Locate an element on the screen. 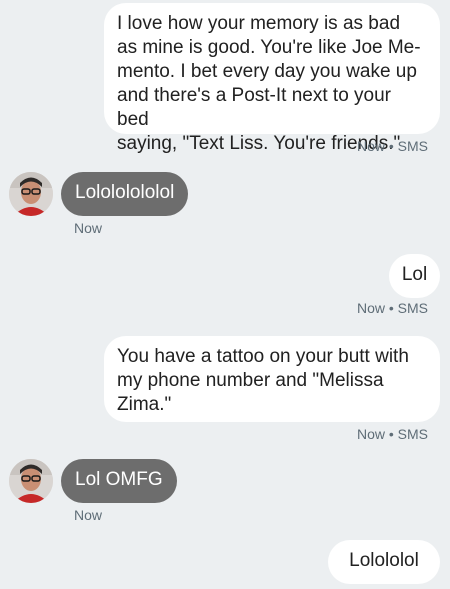 The width and height of the screenshot is (450, 589). received-message-bubble: Lol OMFG is located at coordinates (119, 481).